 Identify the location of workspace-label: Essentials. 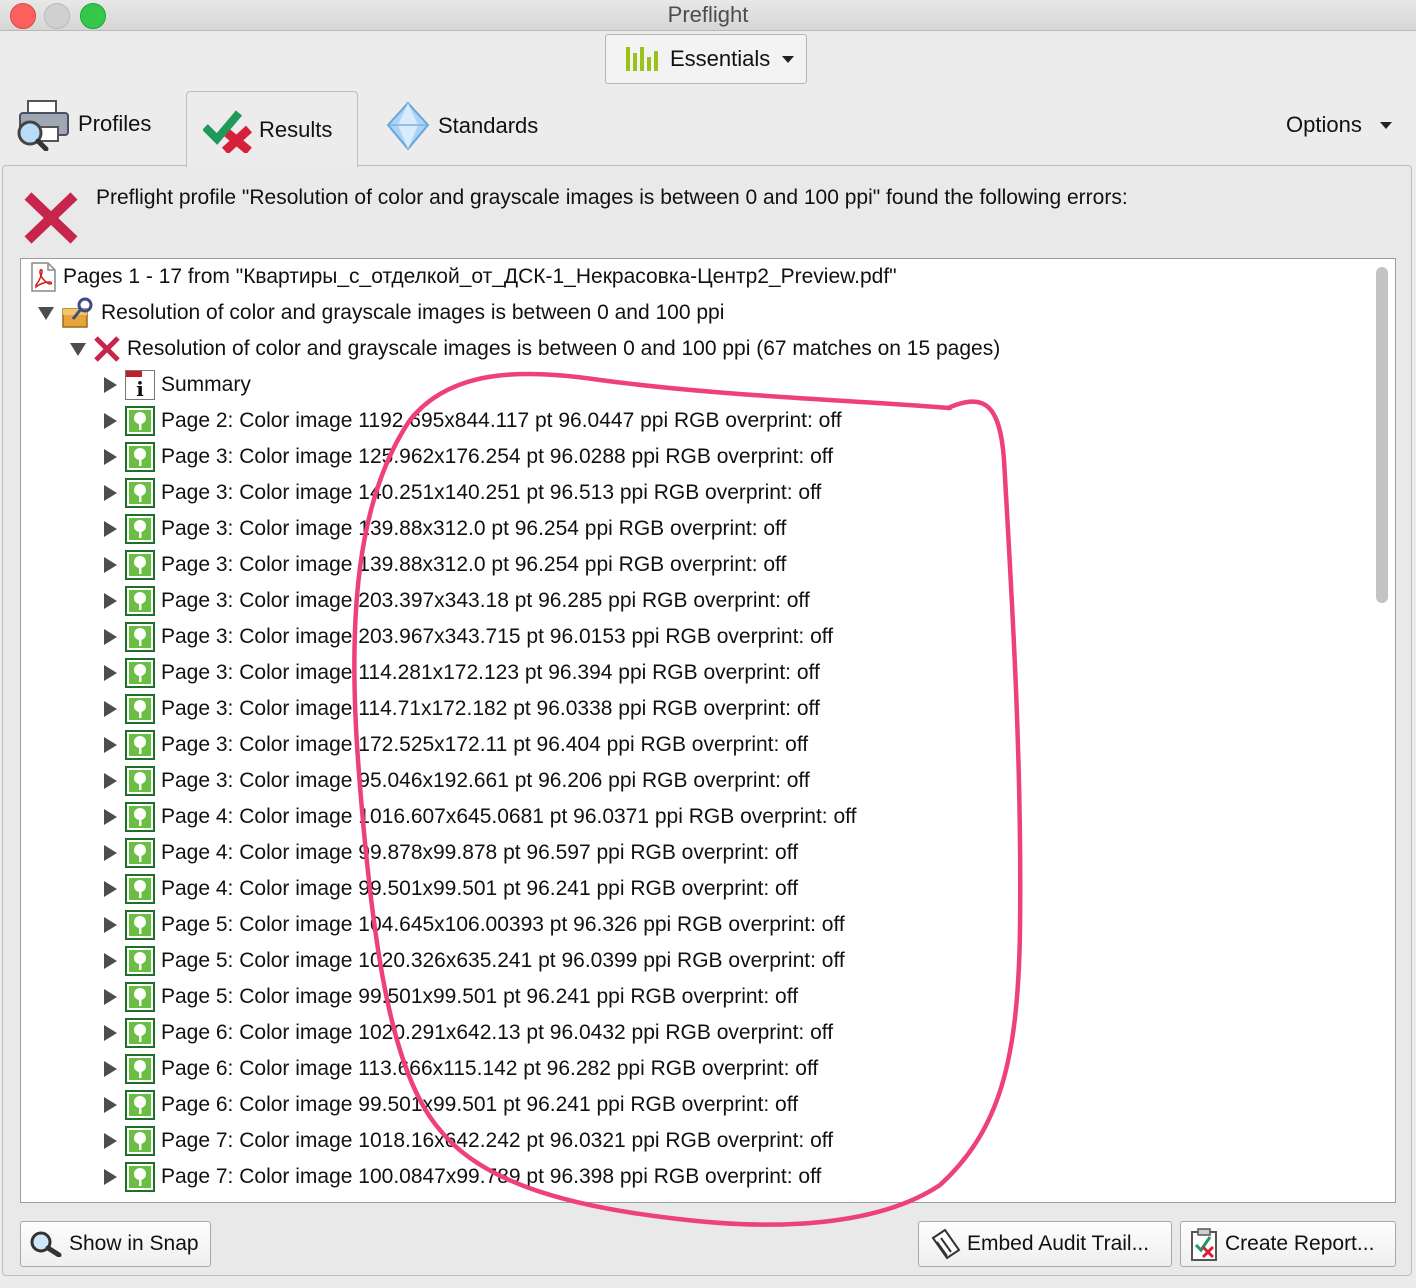
(720, 58).